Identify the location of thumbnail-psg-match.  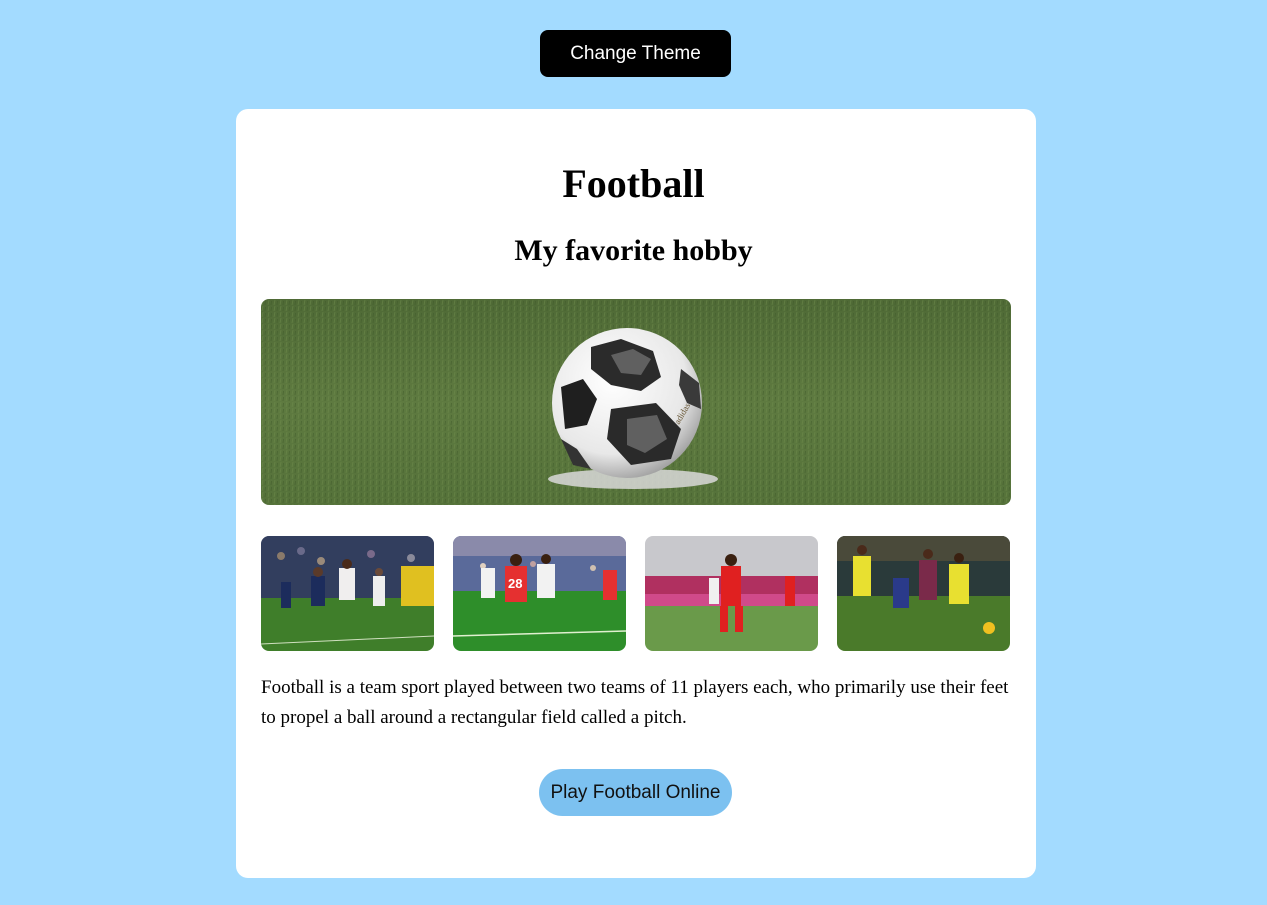
(347, 593).